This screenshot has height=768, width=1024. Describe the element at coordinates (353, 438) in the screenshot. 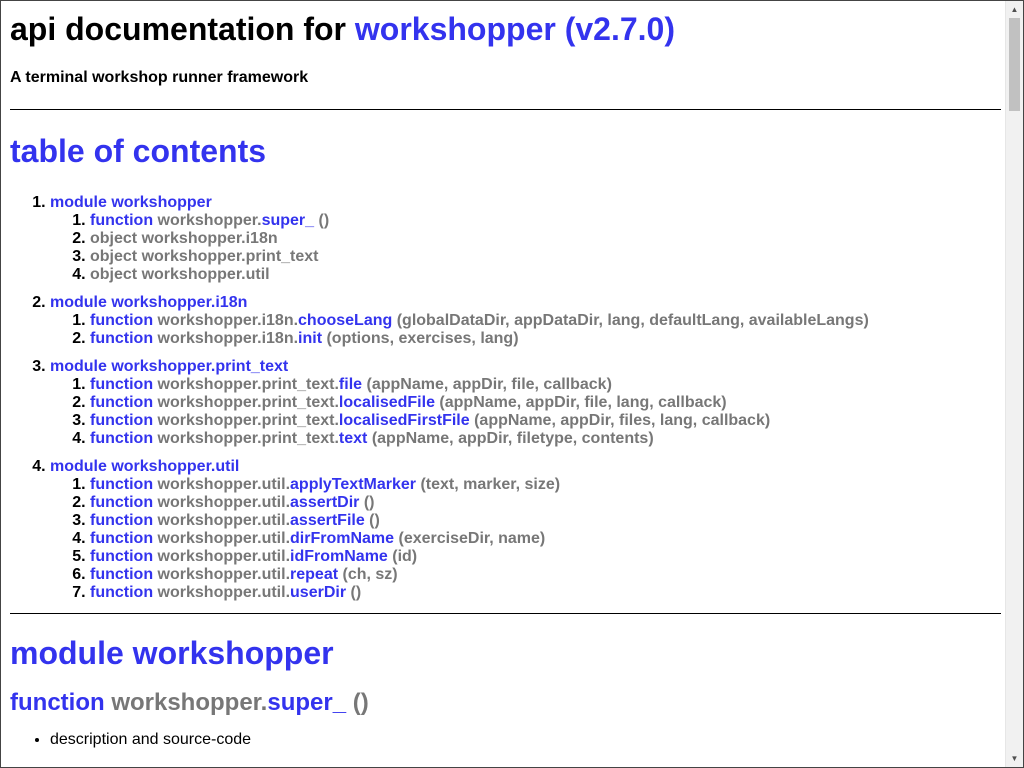

I see `entry-name-link: text` at that location.